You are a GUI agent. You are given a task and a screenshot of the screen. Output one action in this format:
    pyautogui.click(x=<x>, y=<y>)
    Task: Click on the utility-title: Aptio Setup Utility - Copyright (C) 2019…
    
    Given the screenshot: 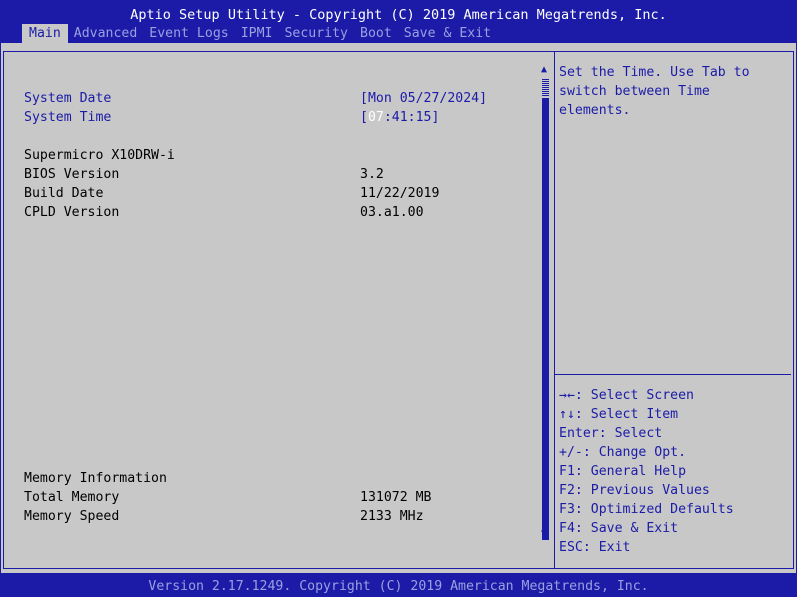 What is the action you would take?
    pyautogui.click(x=398, y=15)
    